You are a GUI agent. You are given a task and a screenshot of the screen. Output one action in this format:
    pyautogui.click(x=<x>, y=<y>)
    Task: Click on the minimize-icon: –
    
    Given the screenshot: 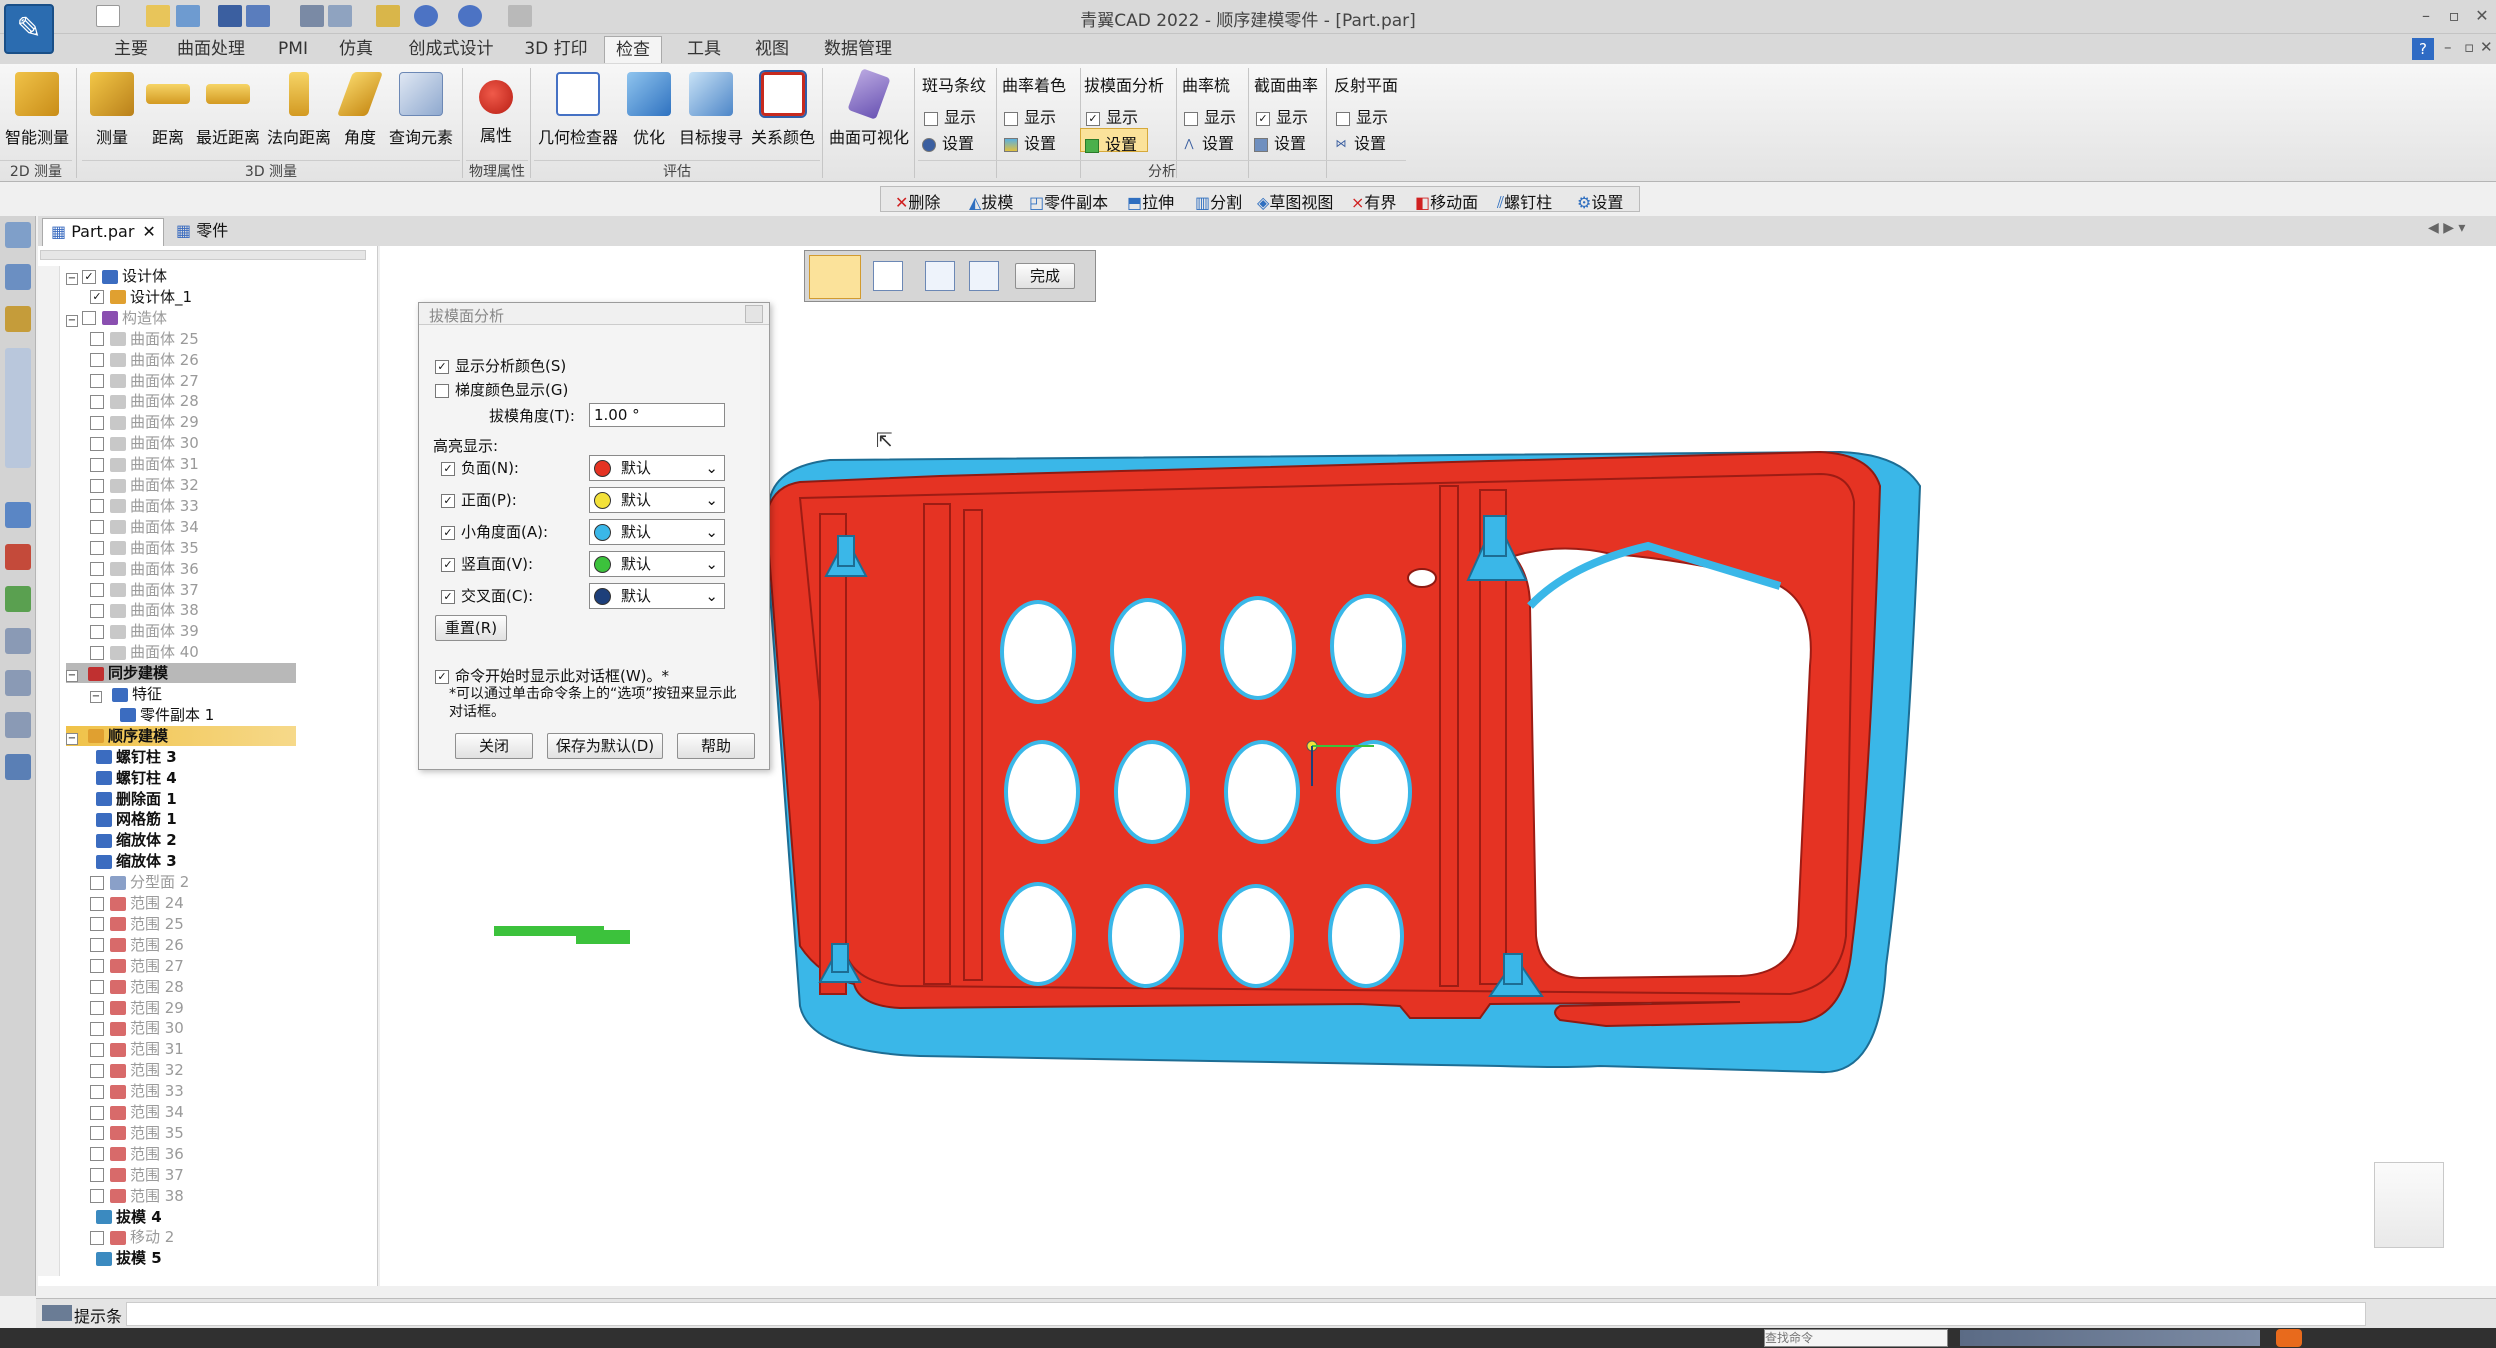 What is the action you would take?
    pyautogui.click(x=2426, y=16)
    